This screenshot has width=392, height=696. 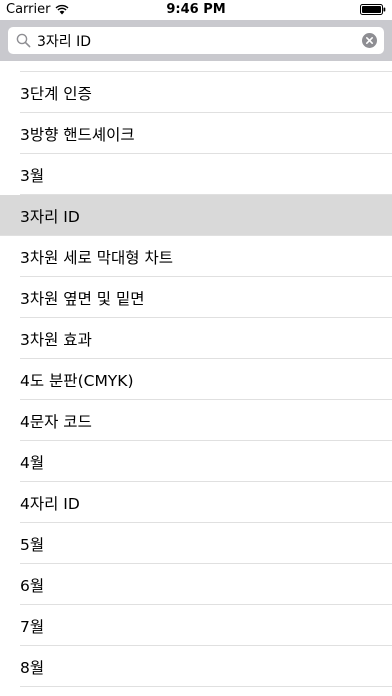 I want to click on list-item: 4도 분판(CMYK), so click(x=196, y=379).